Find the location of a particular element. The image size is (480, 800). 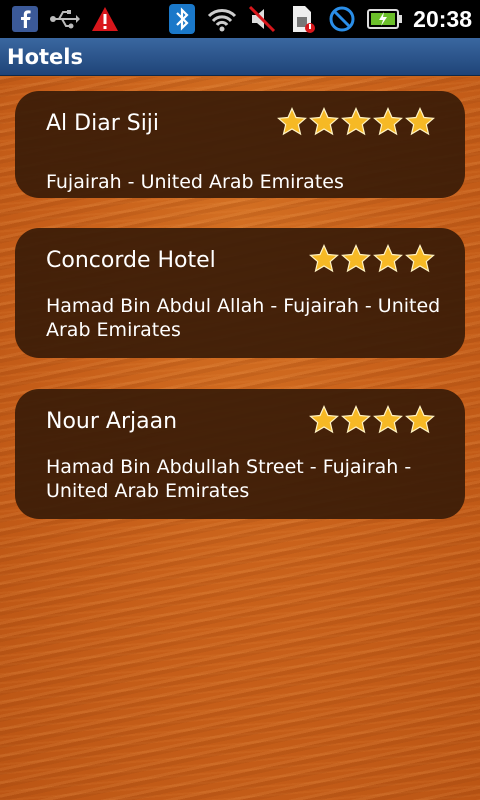

battery-icon is located at coordinates (385, 19).